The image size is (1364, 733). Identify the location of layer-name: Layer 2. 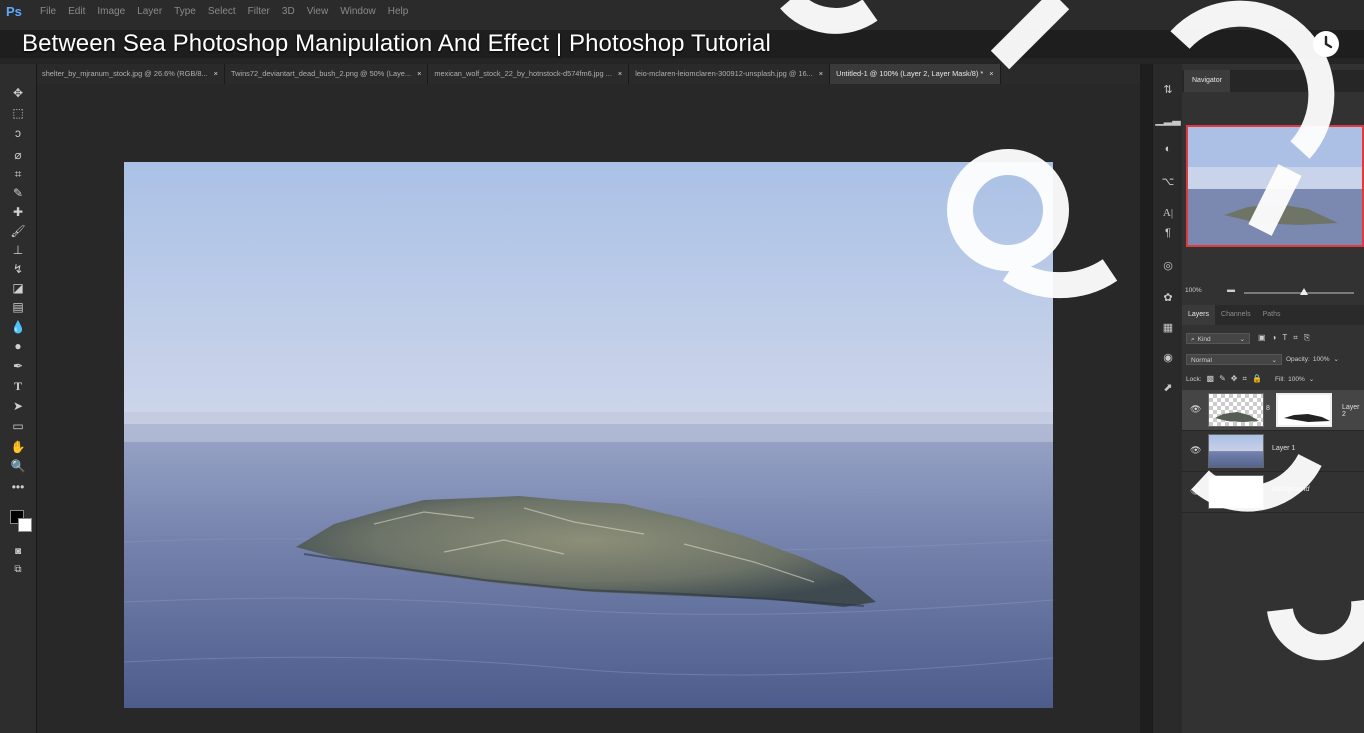
(1353, 411).